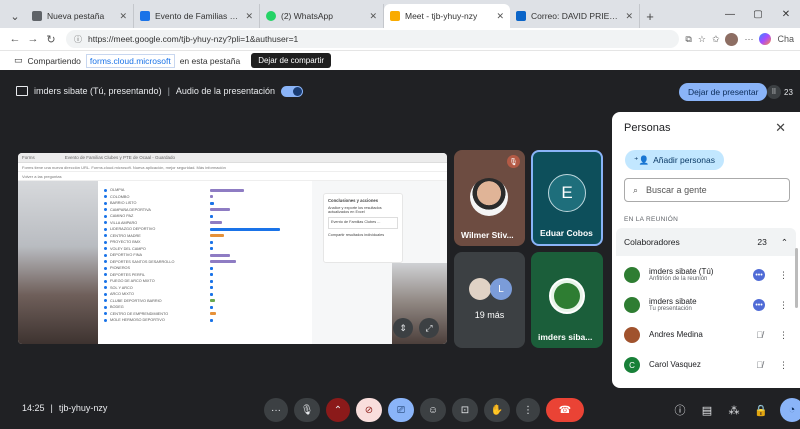  Describe the element at coordinates (322, 16) in the screenshot. I see `tab-whatsapp: (2) WhatsApp ✕` at that location.